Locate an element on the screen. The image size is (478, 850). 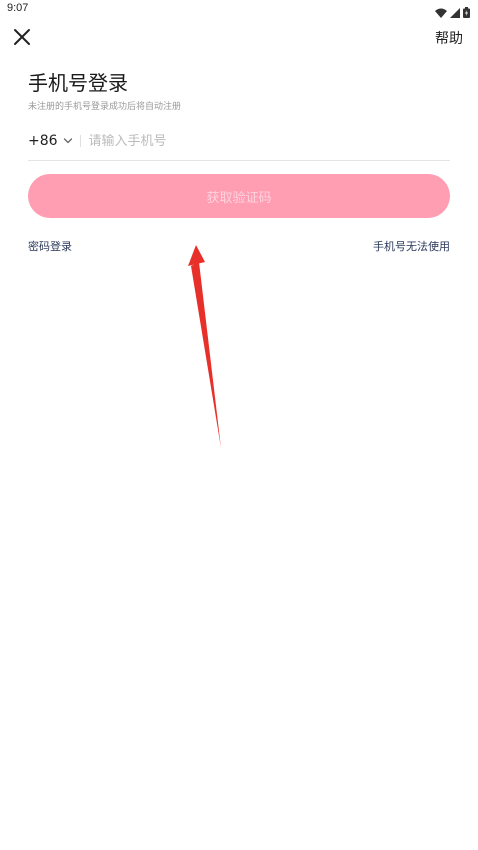
phone-input is located at coordinates (253, 141).